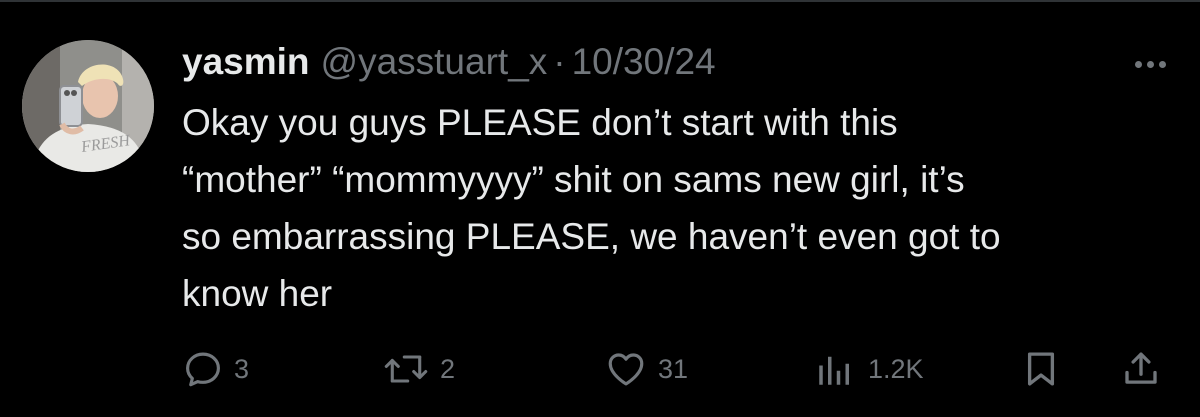 The width and height of the screenshot is (1200, 417). Describe the element at coordinates (834, 370) in the screenshot. I see `views-bar-chart-icon` at that location.